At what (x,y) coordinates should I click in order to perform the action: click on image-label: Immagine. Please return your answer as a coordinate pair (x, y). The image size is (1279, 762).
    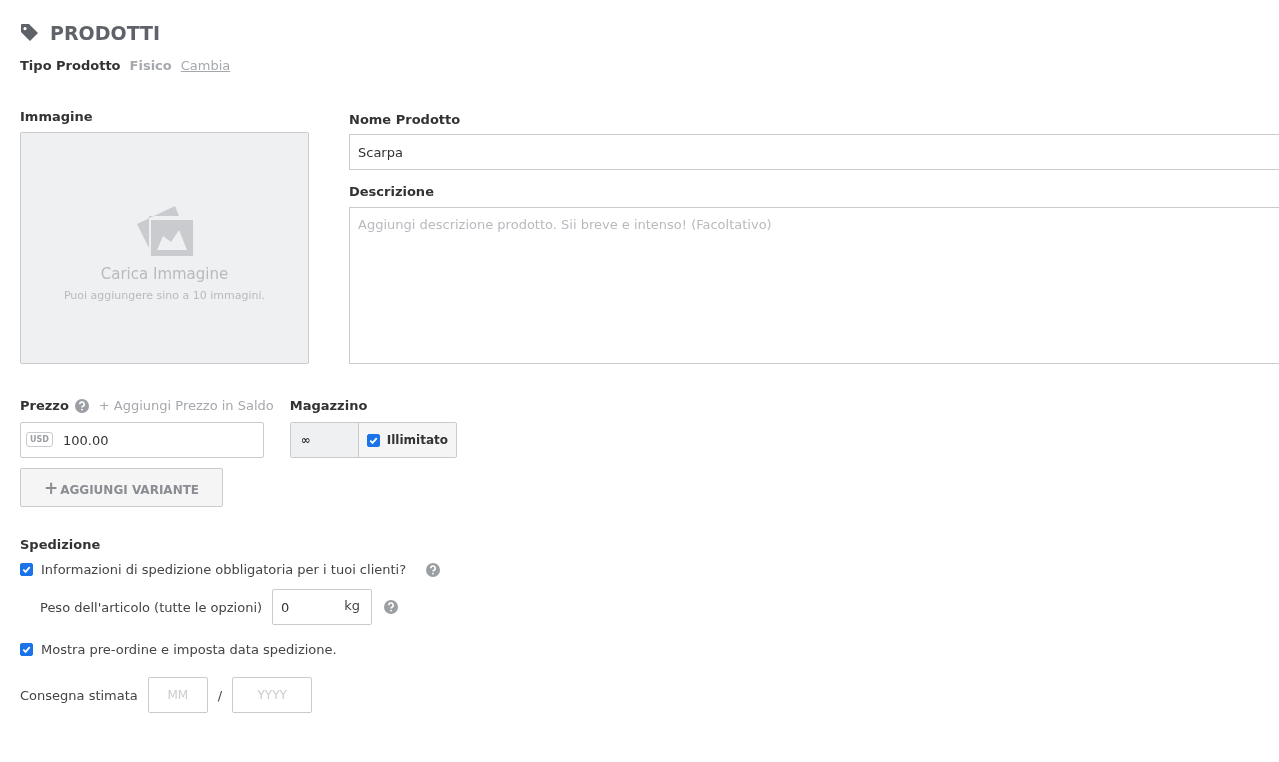
    Looking at the image, I should click on (57, 116).